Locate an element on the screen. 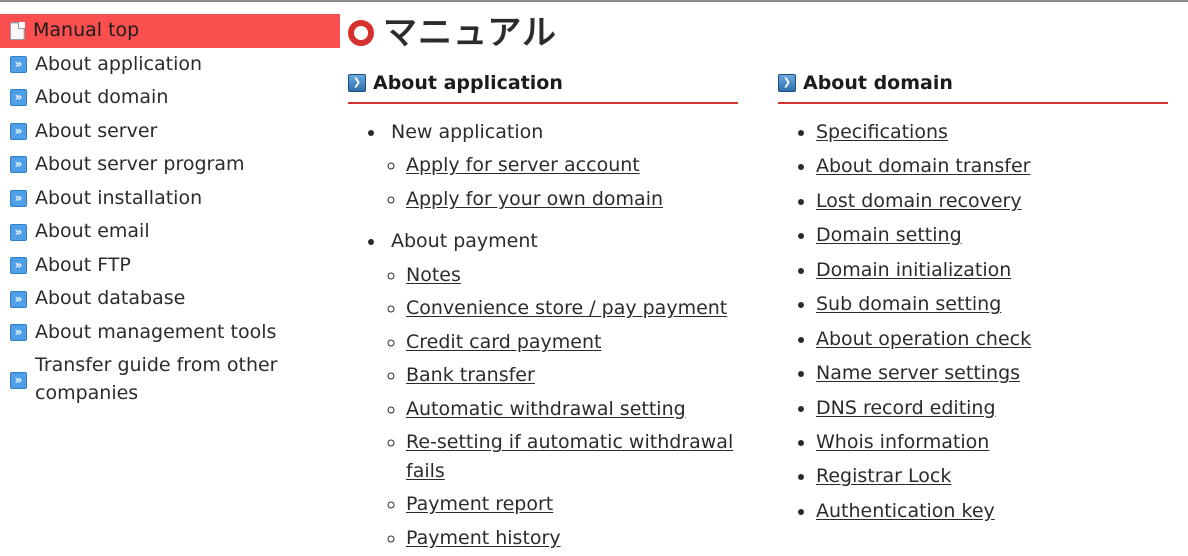 The image size is (1188, 556). list-item: Specifications is located at coordinates (992, 132).